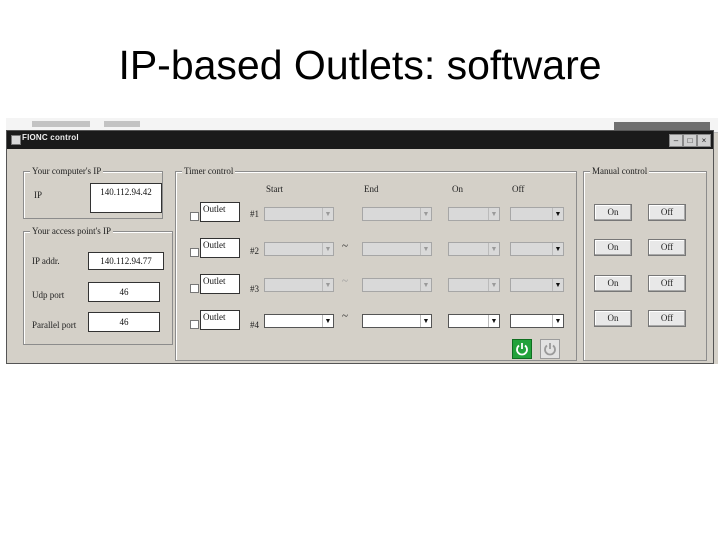 The height and width of the screenshot is (540, 720). I want to click on outlet-3-on-button: On, so click(613, 283).